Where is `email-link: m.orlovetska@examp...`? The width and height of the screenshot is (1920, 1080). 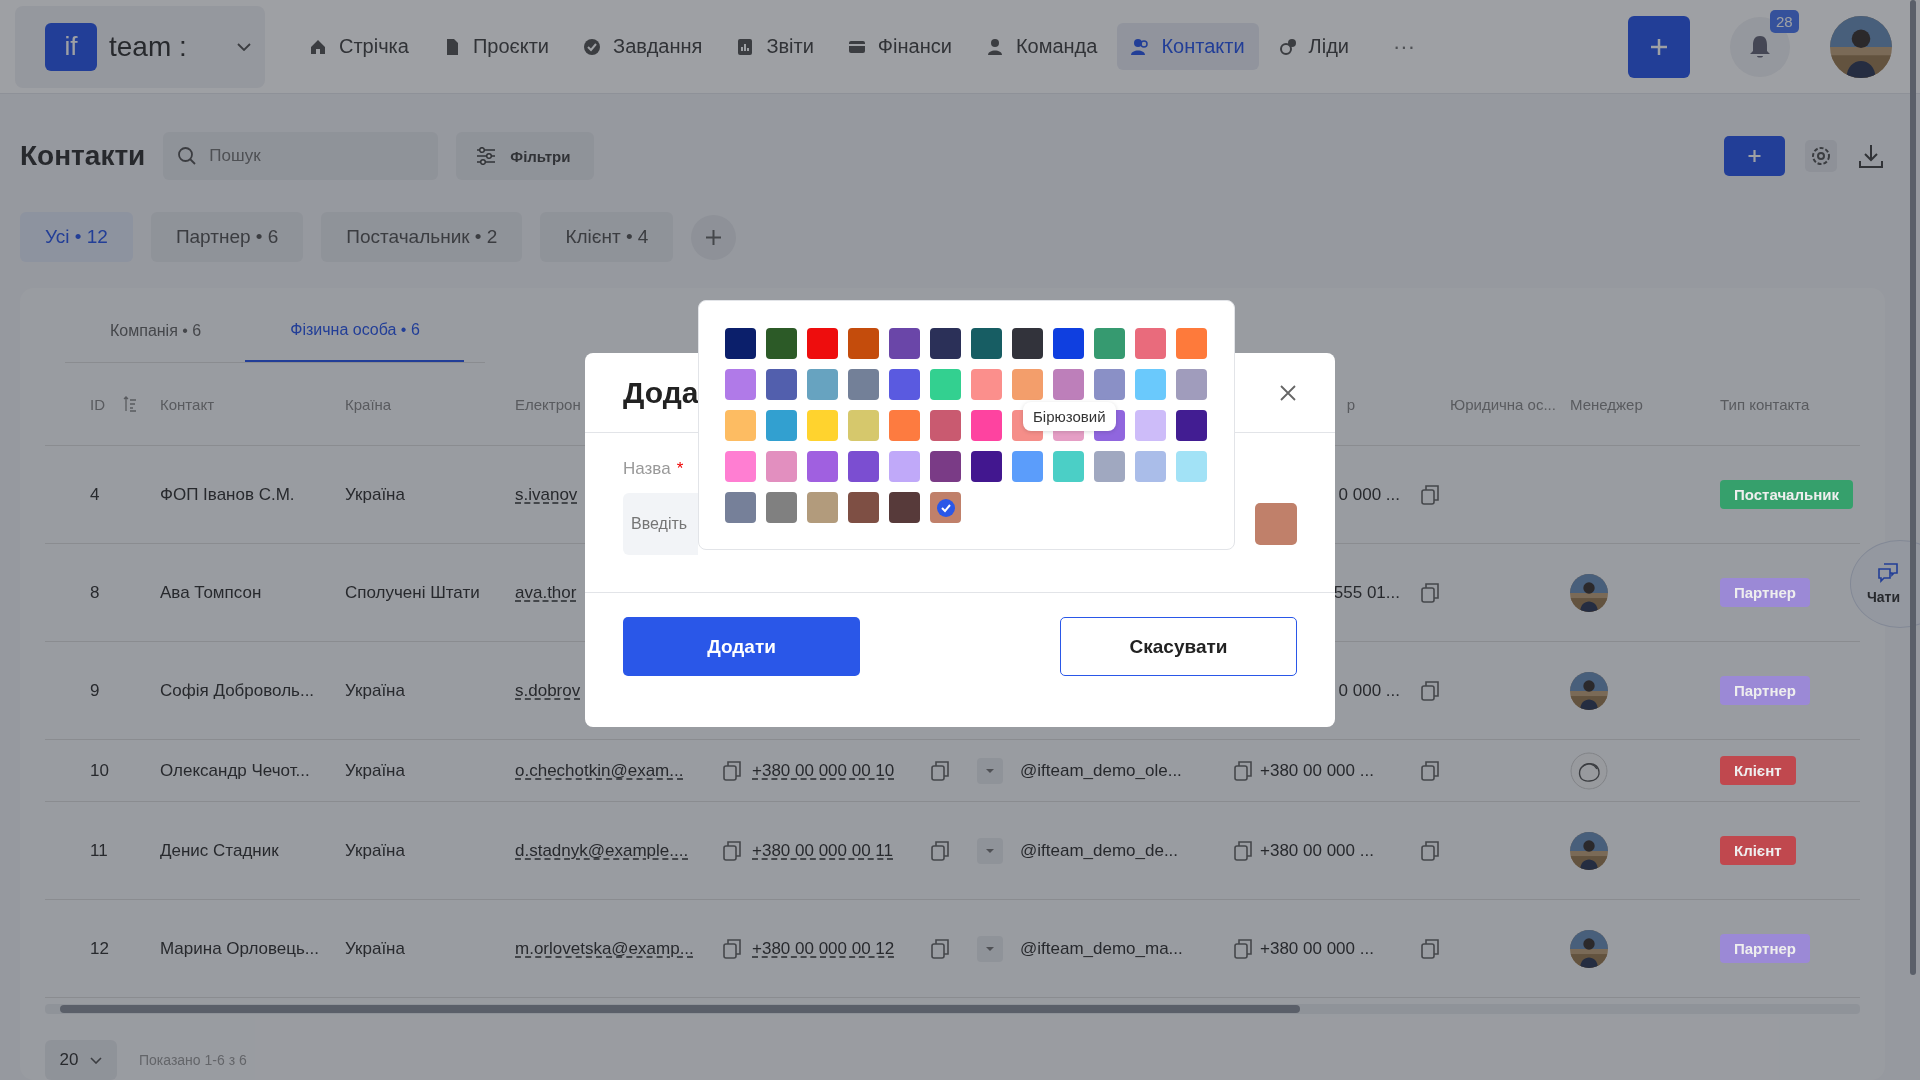 email-link: m.orlovetska@examp... is located at coordinates (604, 948).